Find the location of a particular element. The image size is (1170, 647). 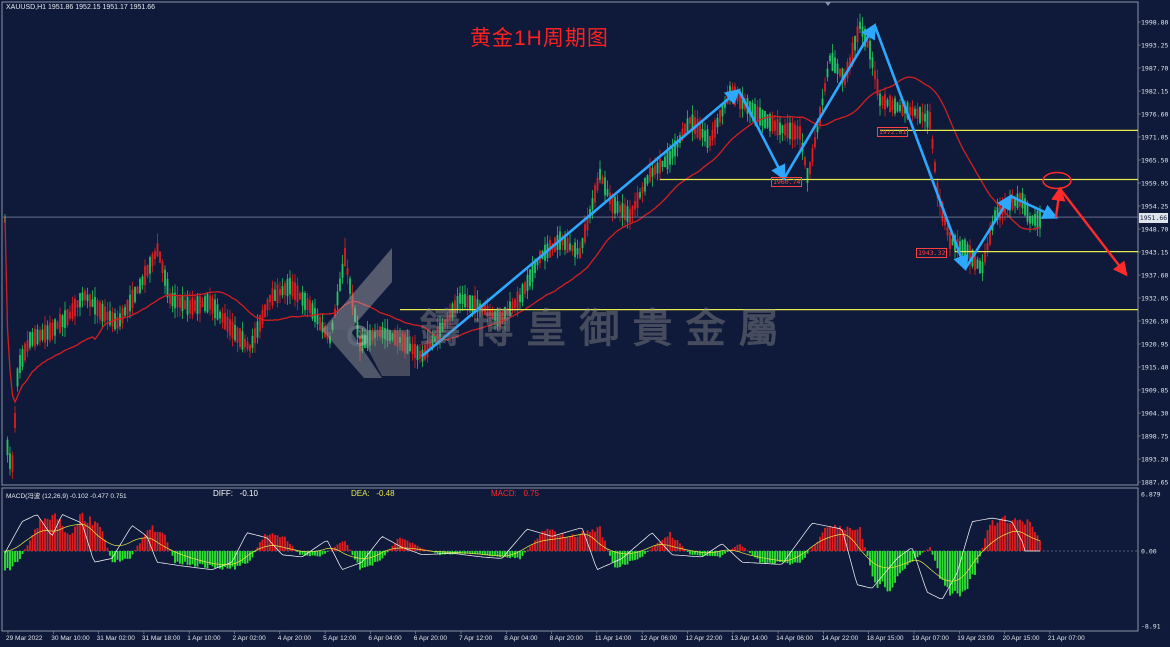

price-axis-label: 1954.25 is located at coordinates (1154, 207).